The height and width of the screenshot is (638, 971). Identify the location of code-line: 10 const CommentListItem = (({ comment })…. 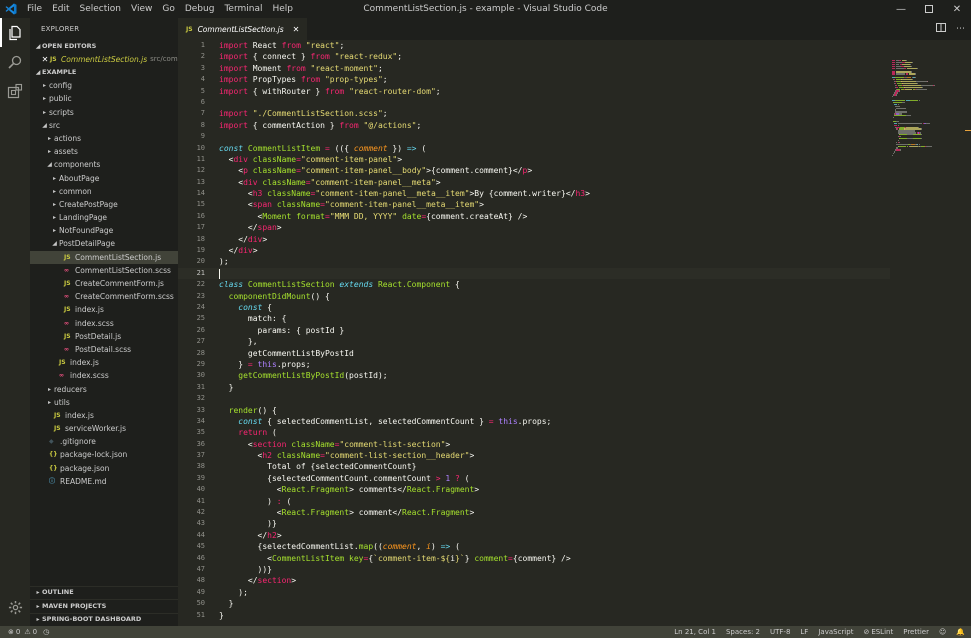
(534, 148).